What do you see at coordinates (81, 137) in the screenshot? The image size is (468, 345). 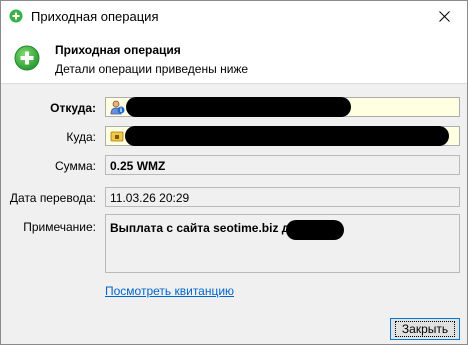 I see `to-label: Куда:` at bounding box center [81, 137].